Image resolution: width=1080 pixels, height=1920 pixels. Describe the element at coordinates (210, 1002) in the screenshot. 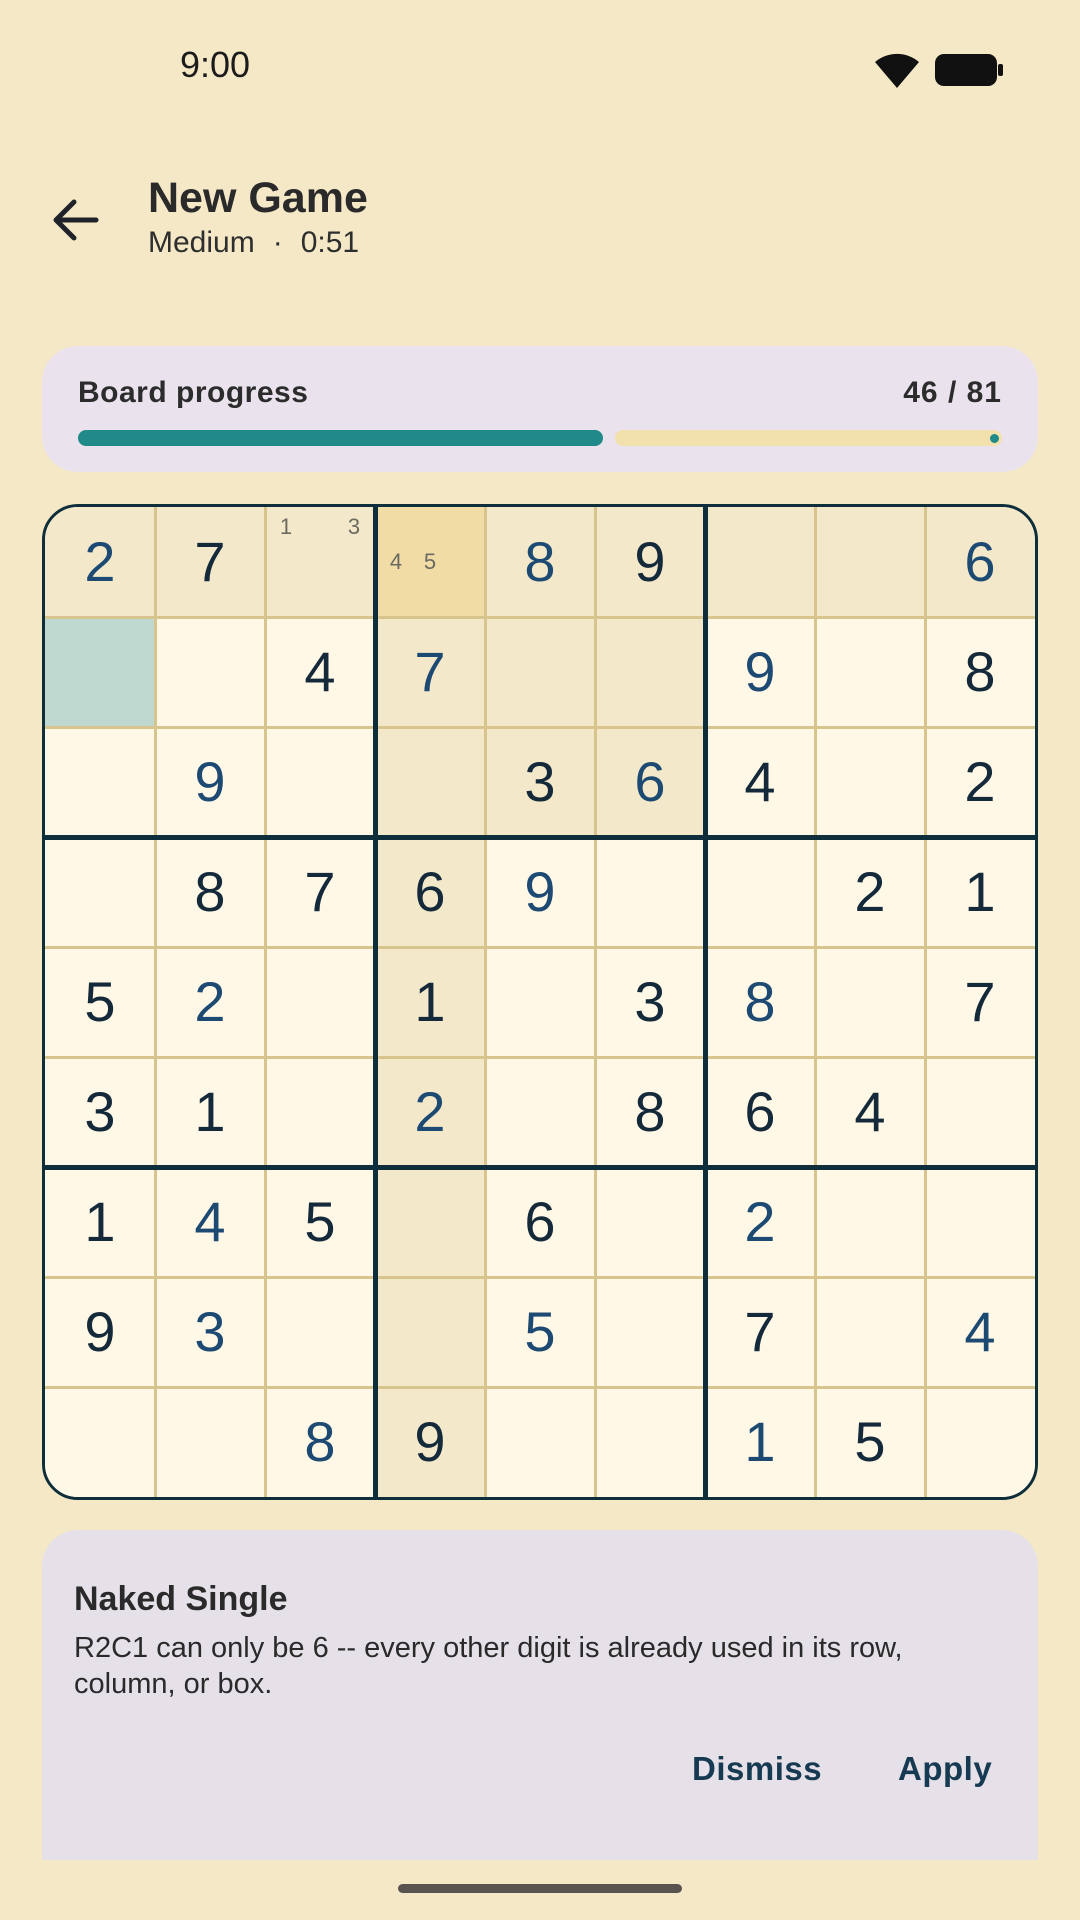

I see `board-cell-r5c2: 2` at that location.